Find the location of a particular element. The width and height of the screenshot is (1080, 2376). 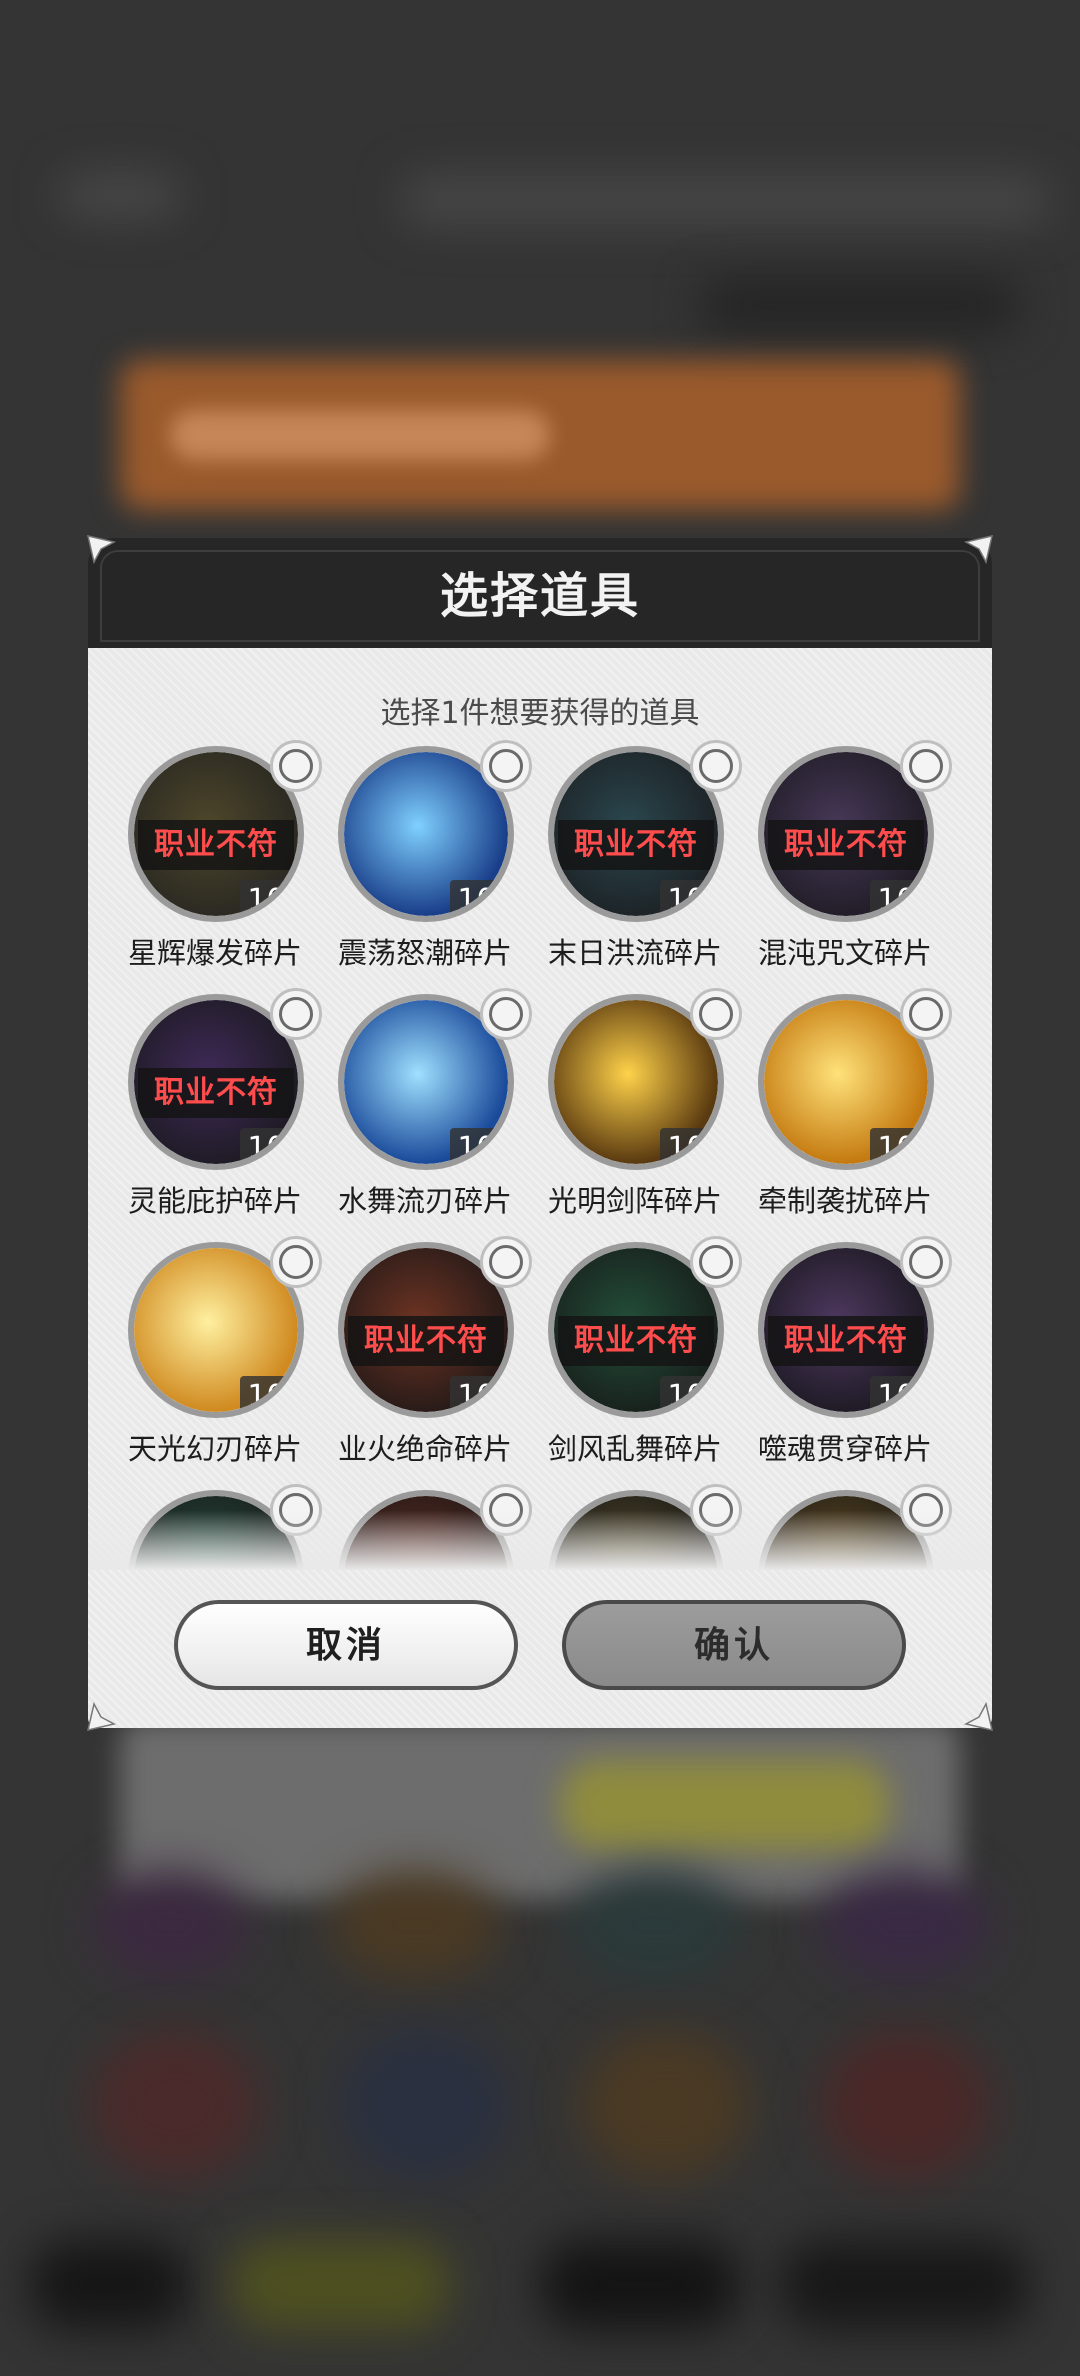

item-card: 100 震荡怒潮碎片 is located at coordinates (426, 854).